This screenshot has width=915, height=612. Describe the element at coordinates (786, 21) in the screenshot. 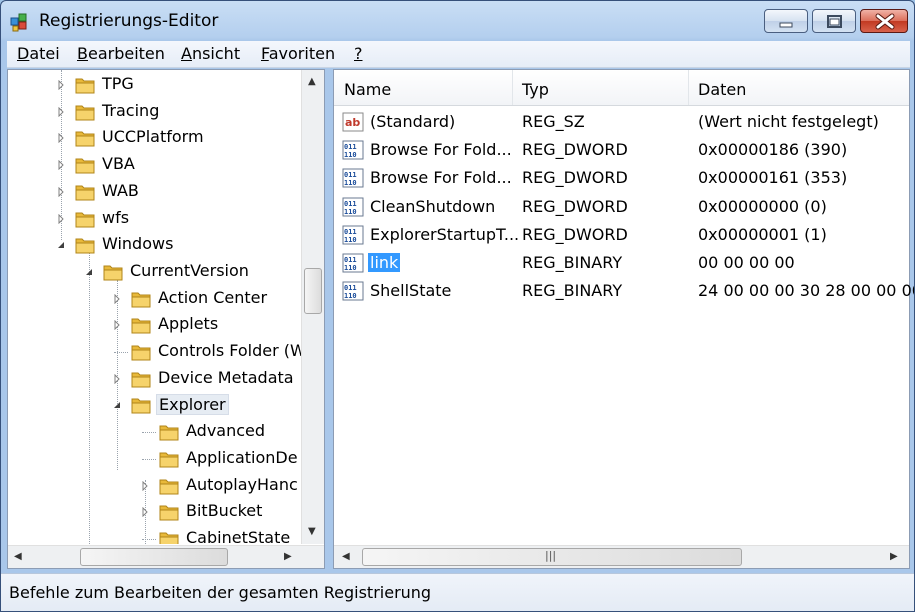

I see `minimize-button` at that location.